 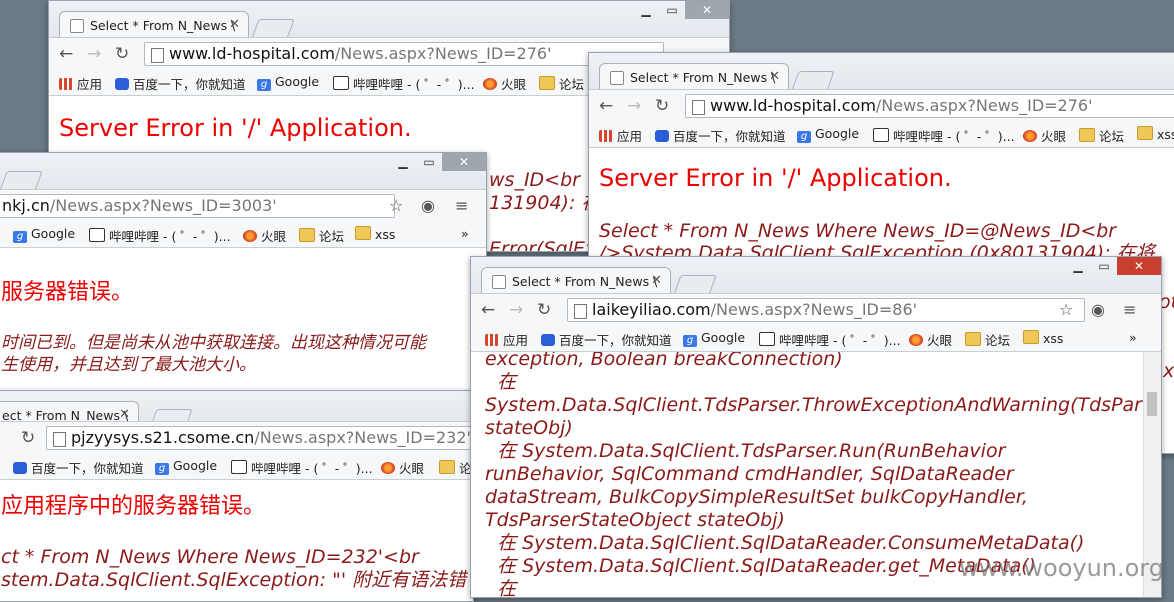 What do you see at coordinates (157, 55) in the screenshot?
I see `page-icon` at bounding box center [157, 55].